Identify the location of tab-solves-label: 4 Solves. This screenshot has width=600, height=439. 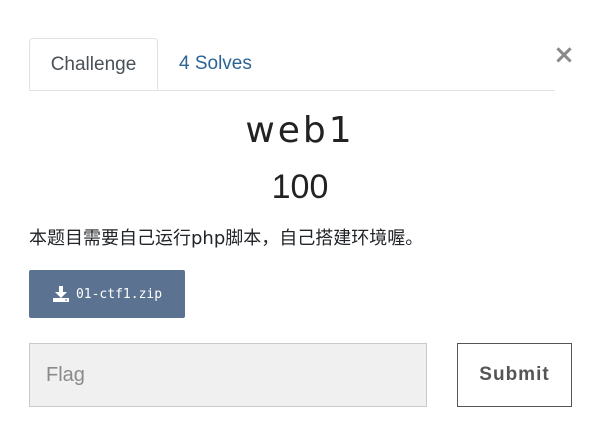
(215, 63).